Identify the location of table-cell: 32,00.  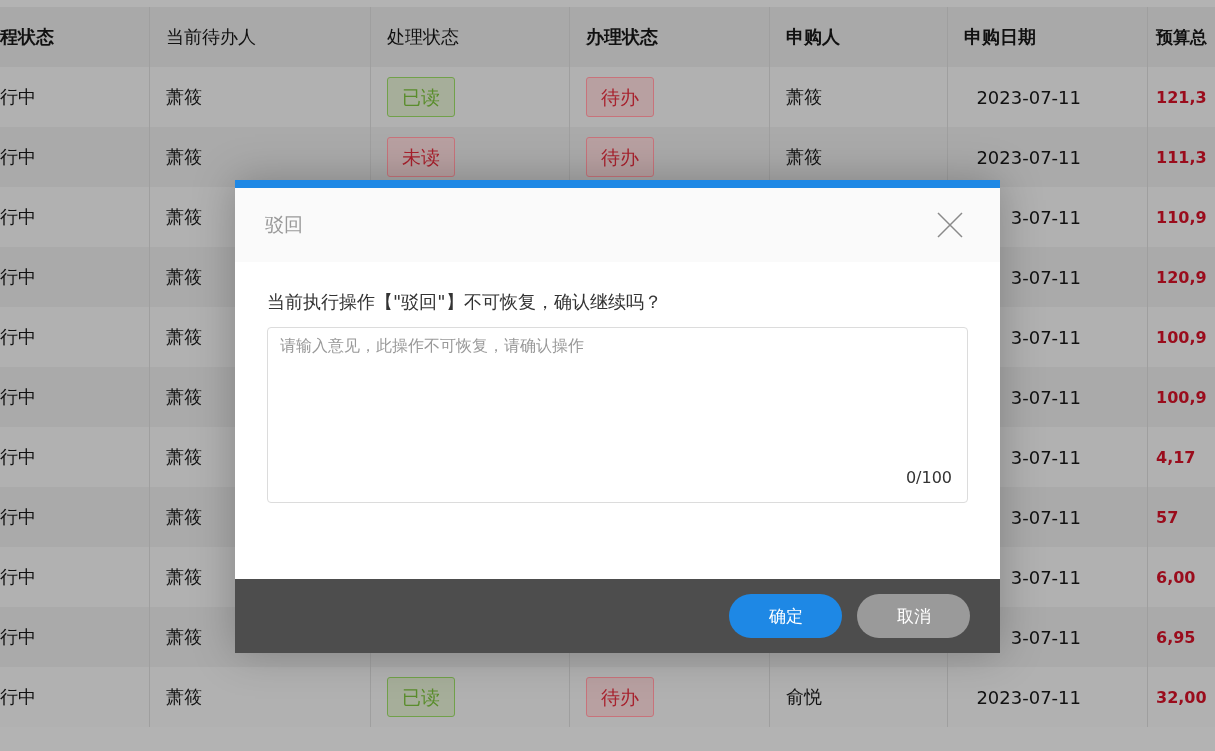
(1181, 697).